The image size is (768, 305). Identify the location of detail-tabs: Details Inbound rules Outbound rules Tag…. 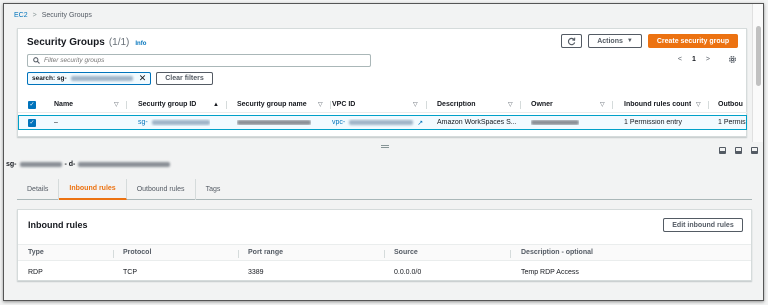
(384, 189).